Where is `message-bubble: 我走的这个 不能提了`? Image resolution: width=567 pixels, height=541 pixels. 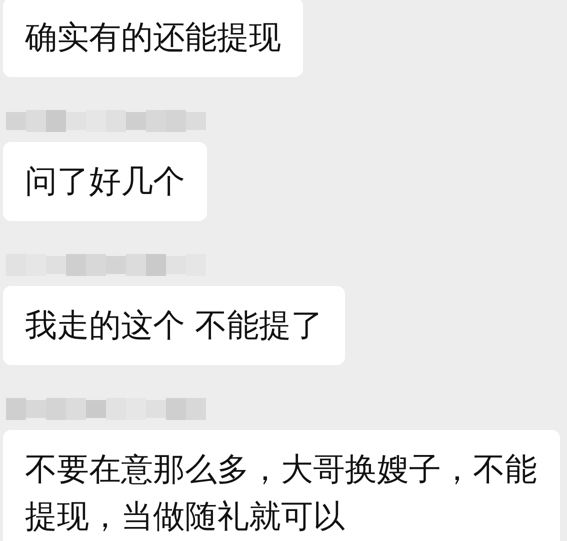 message-bubble: 我走的这个 不能提了 is located at coordinates (174, 325).